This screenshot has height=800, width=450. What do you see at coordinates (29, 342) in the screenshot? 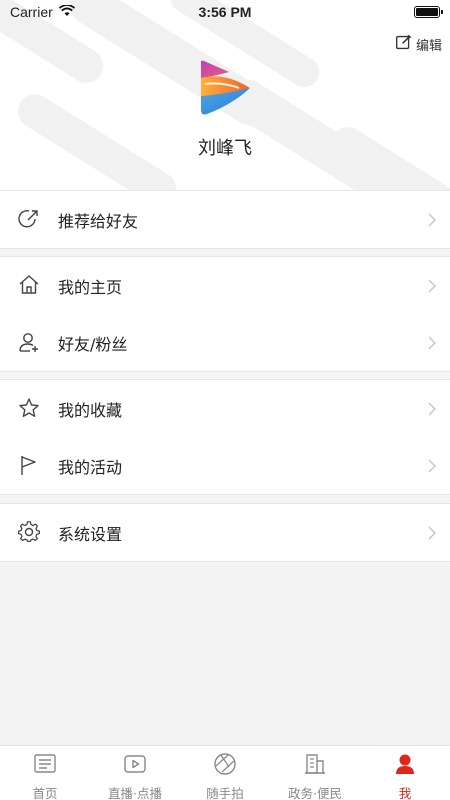
I see `add-friend-icon` at bounding box center [29, 342].